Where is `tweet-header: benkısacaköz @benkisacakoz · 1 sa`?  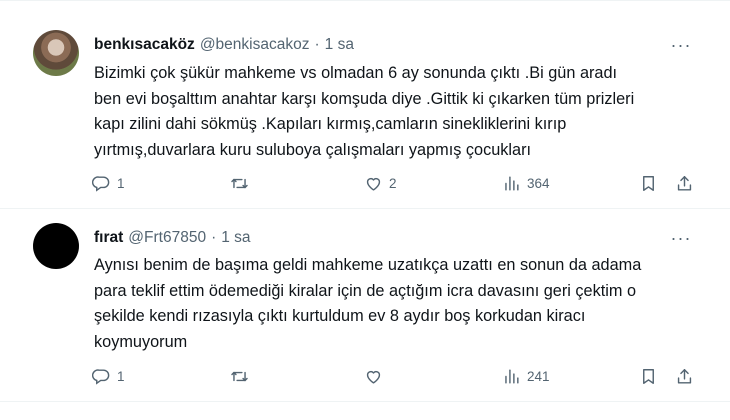
tweet-header: benkısacaköz @benkisacakoz · 1 sa is located at coordinates (224, 45).